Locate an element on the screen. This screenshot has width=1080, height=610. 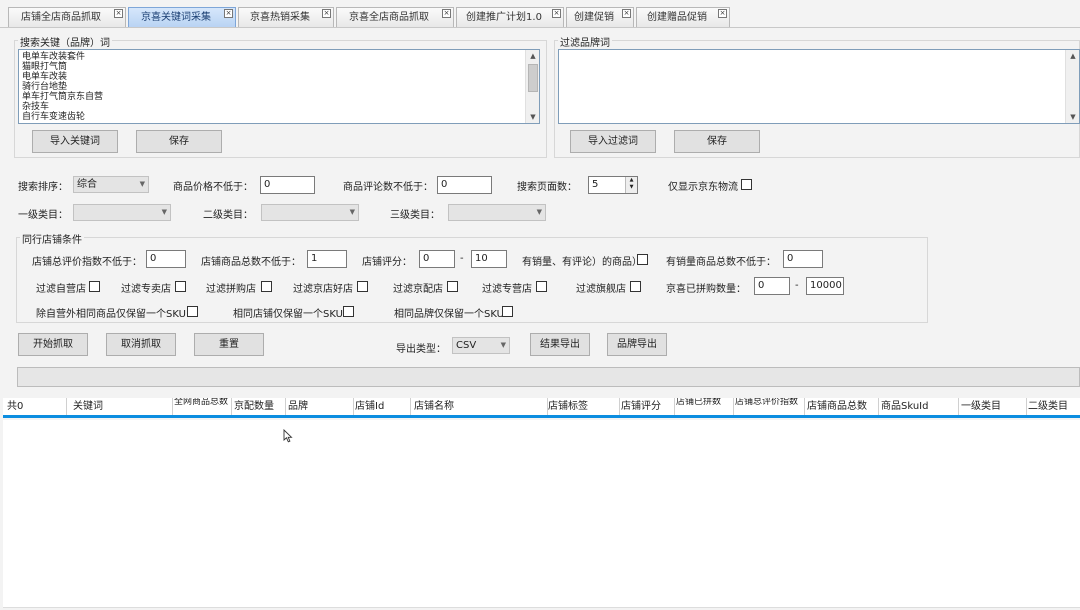
cat2-select: ▼ is located at coordinates (310, 212).